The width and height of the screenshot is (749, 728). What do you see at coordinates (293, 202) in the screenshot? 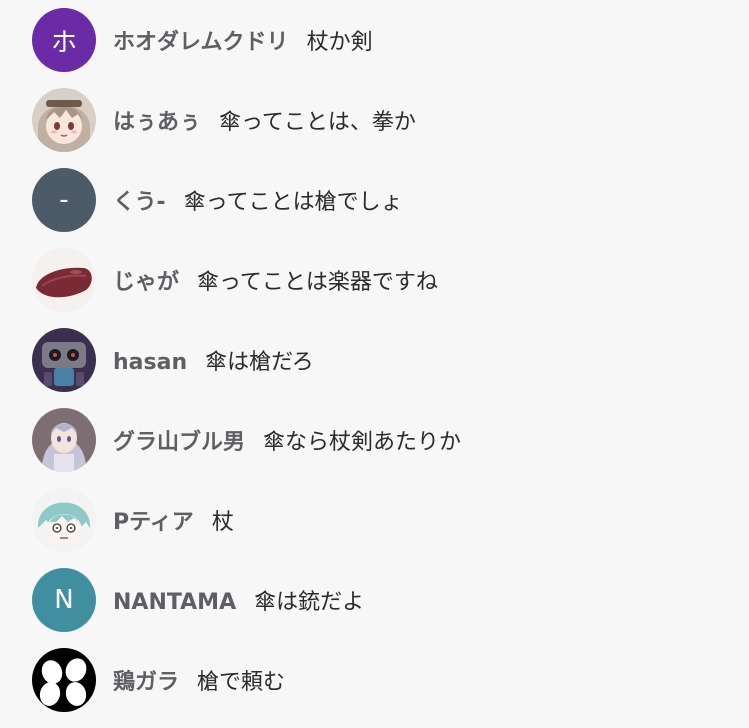
I see `comment-text: 傘ってことは槍でしょ` at bounding box center [293, 202].